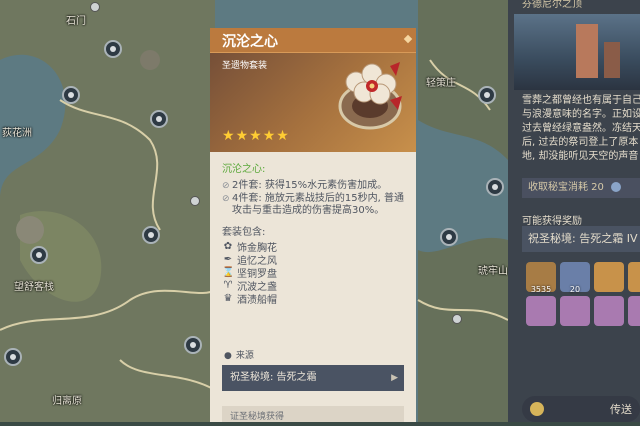 This screenshot has height=426, width=640. Describe the element at coordinates (408, 39) in the screenshot. I see `corner-ornament-icon` at that location.